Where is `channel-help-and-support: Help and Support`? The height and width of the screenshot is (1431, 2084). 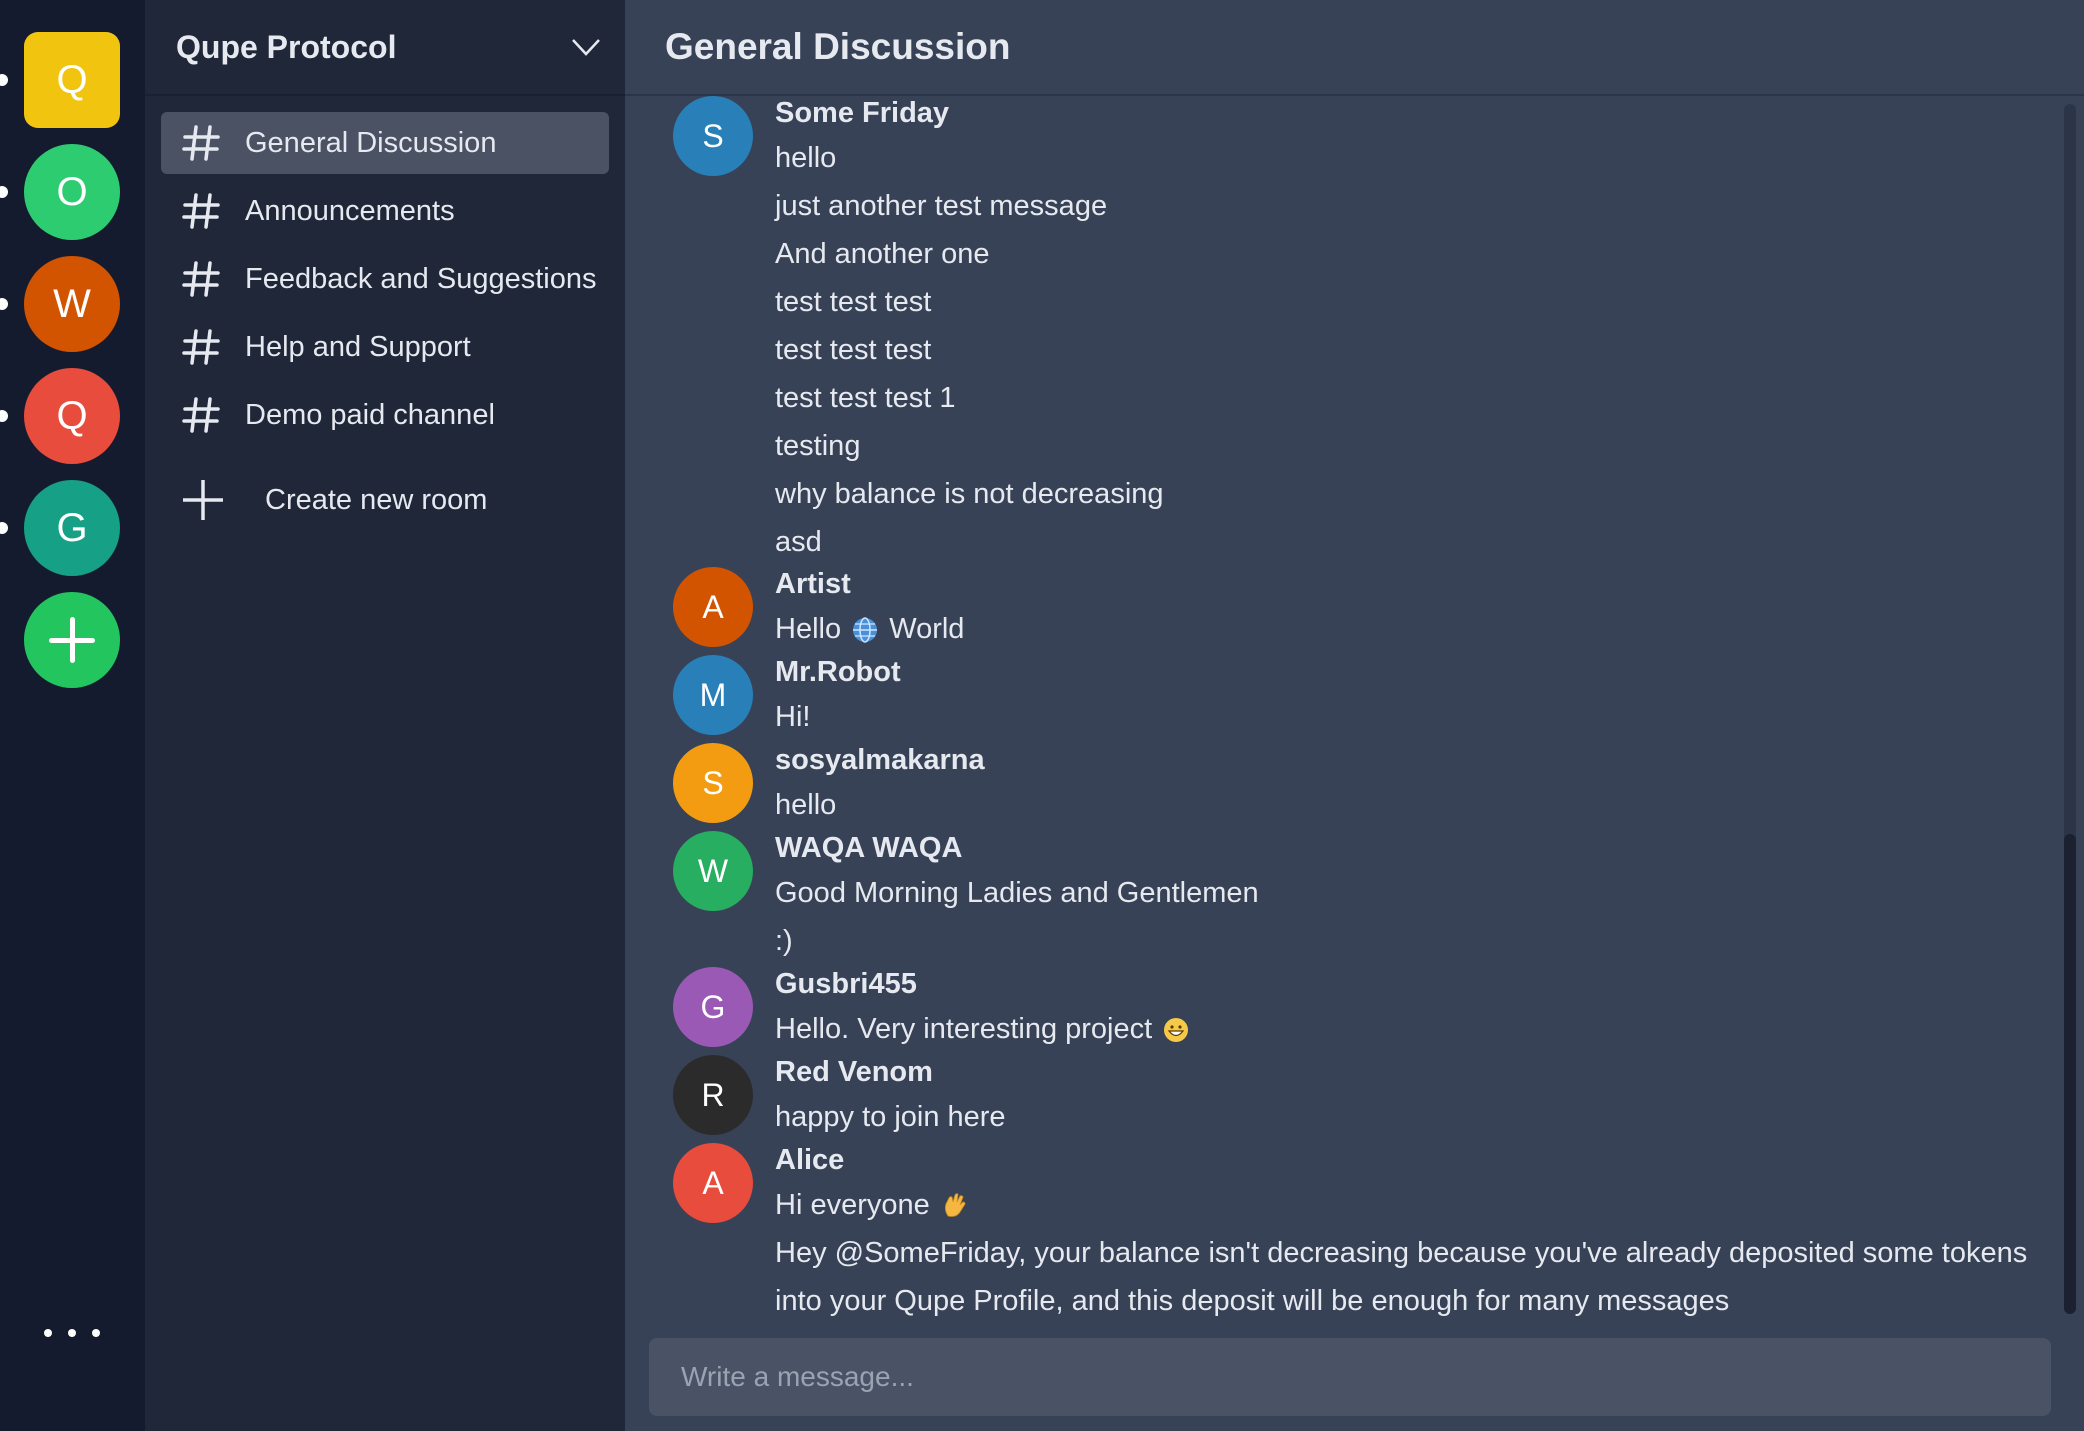 channel-help-and-support: Help and Support is located at coordinates (385, 347).